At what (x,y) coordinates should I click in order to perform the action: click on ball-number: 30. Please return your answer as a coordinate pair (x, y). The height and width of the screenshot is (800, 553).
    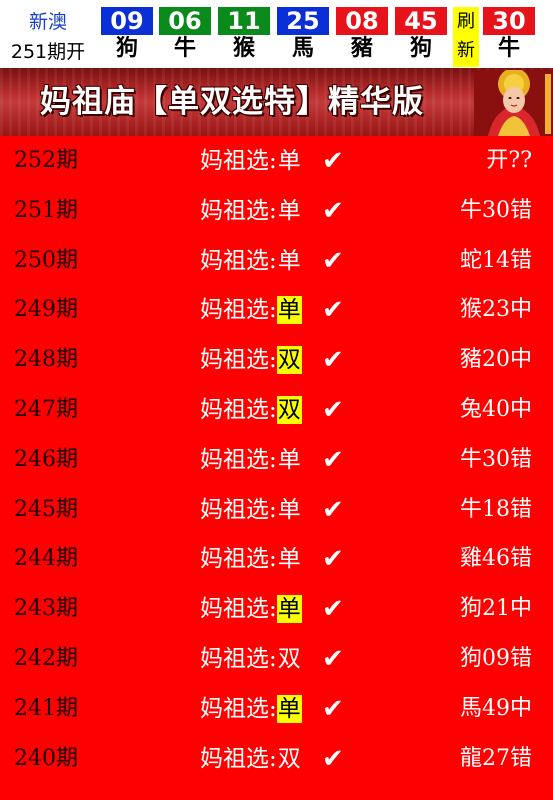
    Looking at the image, I should click on (509, 21).